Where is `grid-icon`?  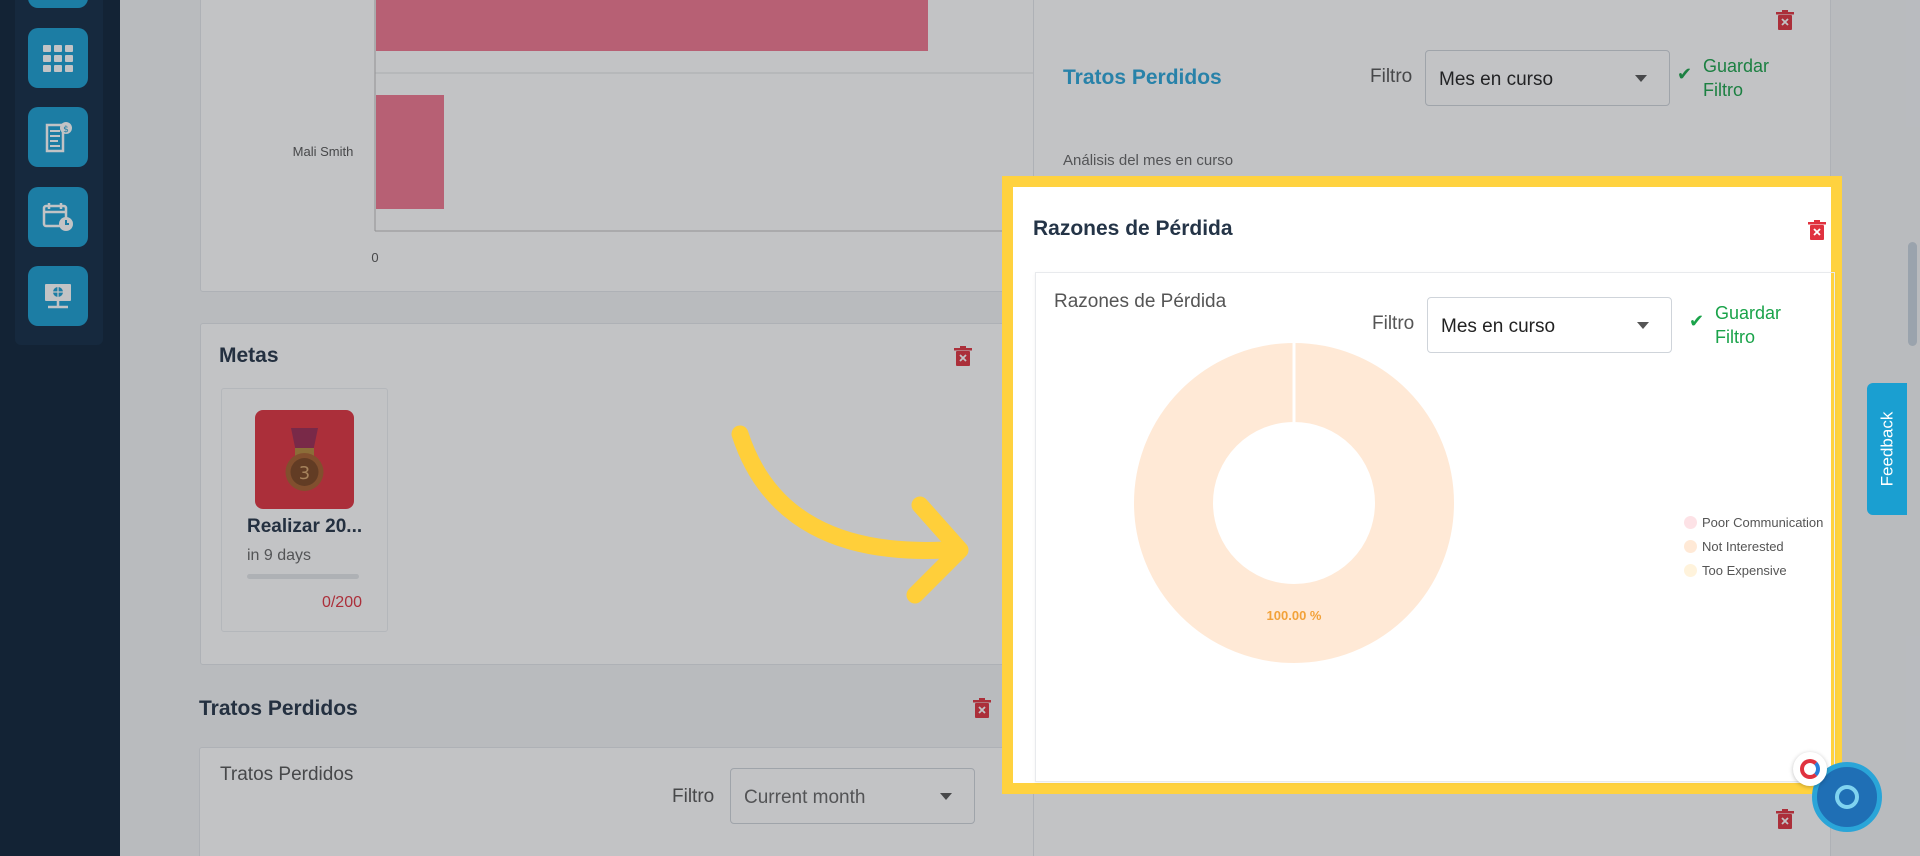 grid-icon is located at coordinates (58, 58).